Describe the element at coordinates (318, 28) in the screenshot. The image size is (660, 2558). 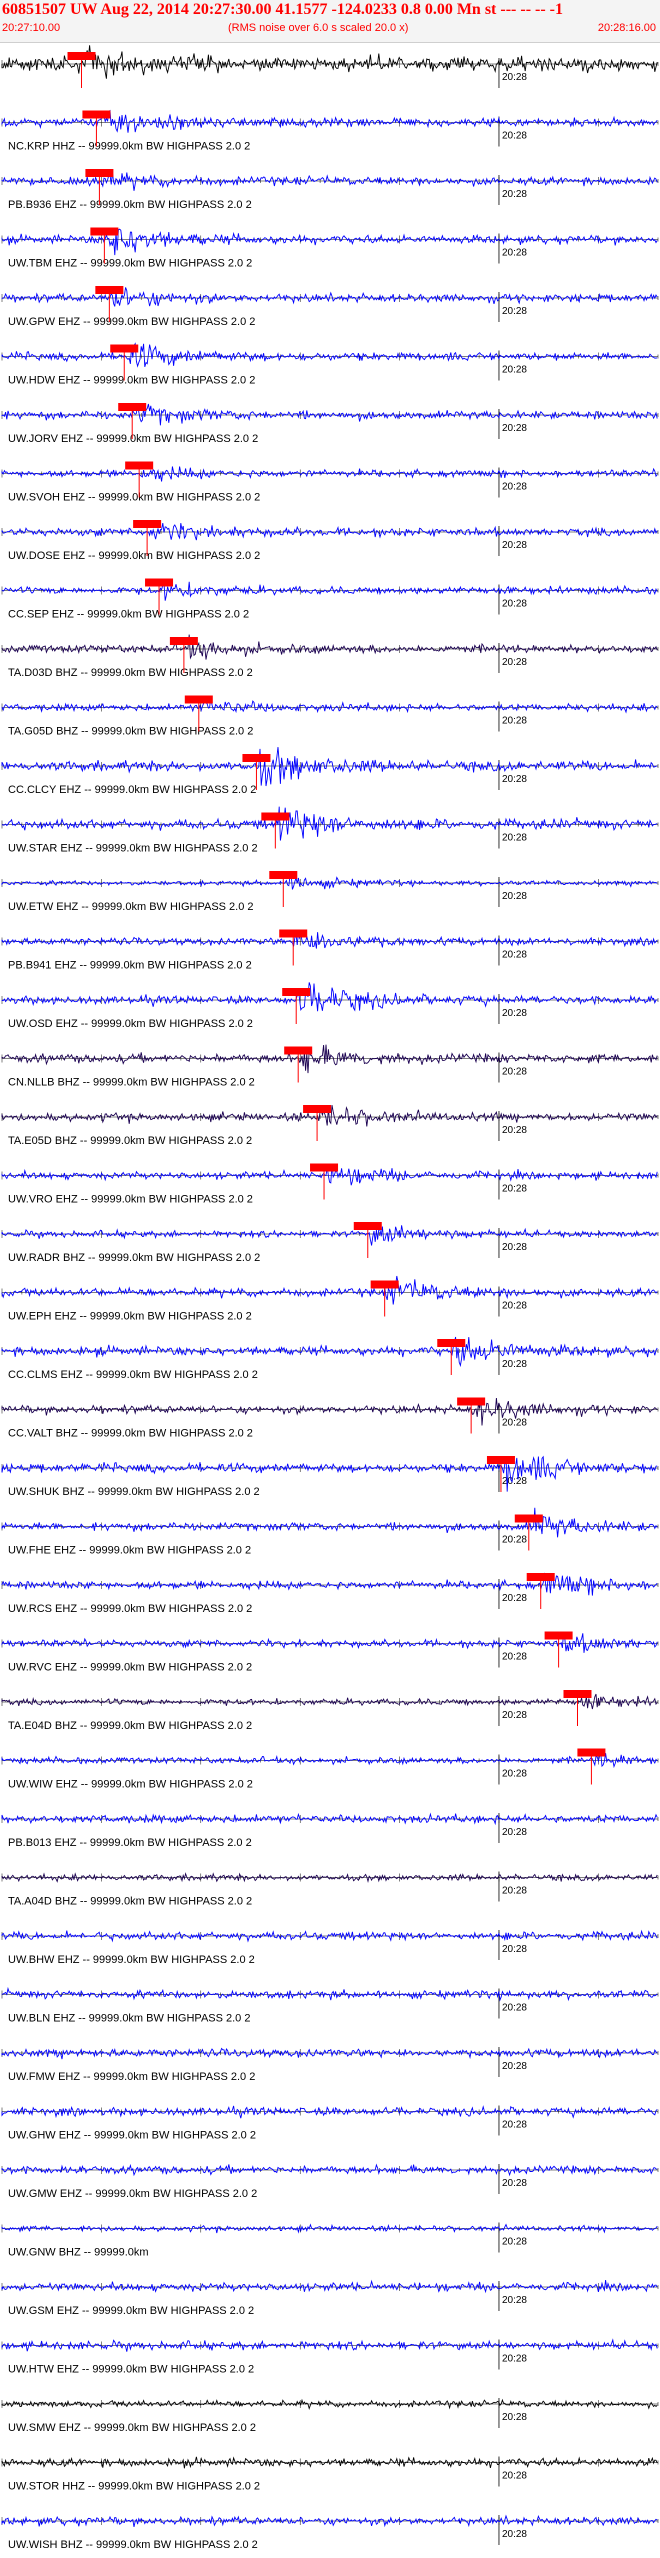
I see `rms-note: (RMS noise over 6.0 s scaled 20.0 x)` at that location.